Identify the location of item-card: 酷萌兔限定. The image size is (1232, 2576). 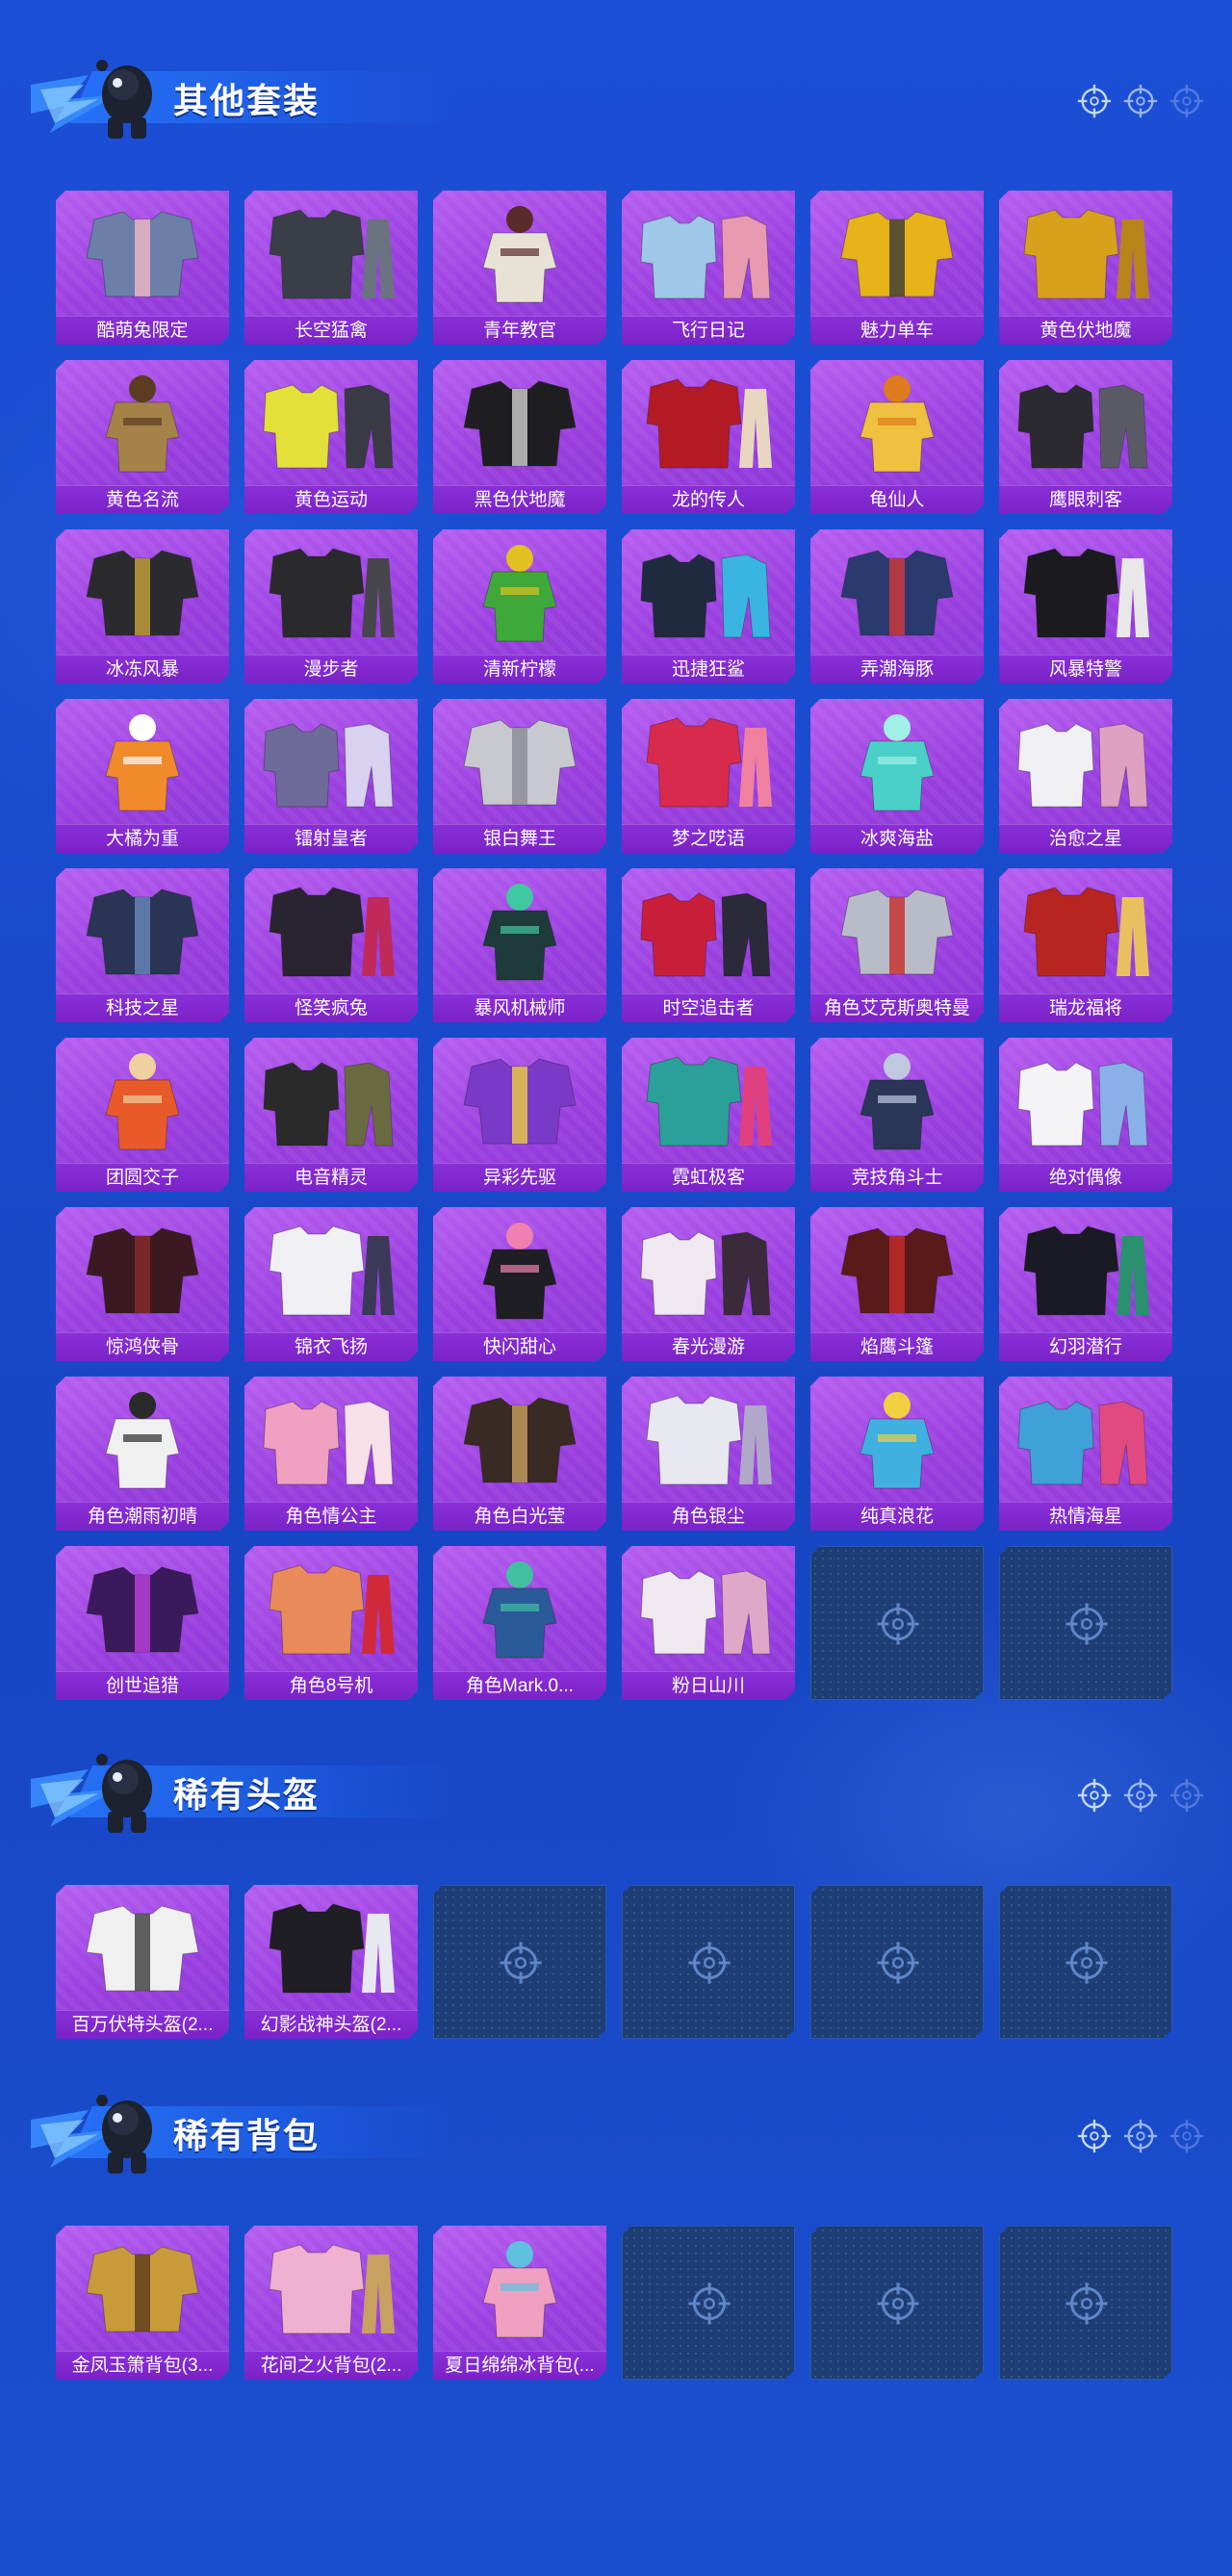
(142, 268).